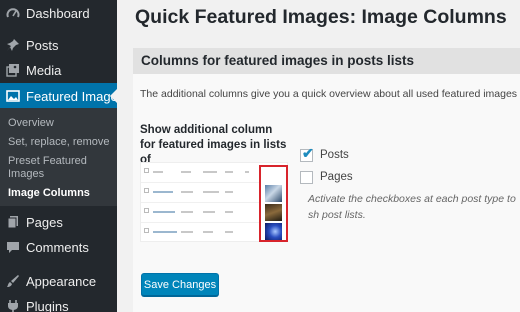 This screenshot has height=312, width=520. I want to click on sidebar-item-dashboard: Dashboard, so click(58, 13).